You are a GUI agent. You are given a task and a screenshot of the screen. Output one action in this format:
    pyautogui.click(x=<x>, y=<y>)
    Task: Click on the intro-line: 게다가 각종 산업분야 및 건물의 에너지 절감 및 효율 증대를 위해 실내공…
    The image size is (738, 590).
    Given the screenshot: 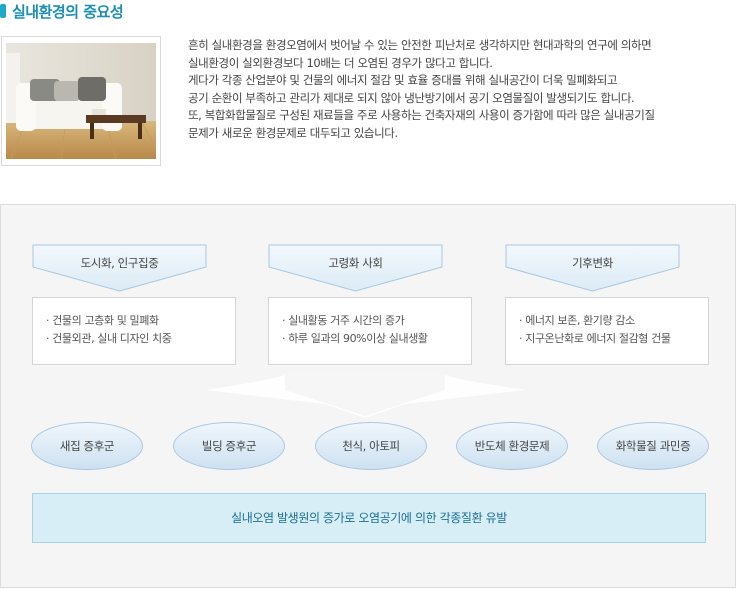 What is the action you would take?
    pyautogui.click(x=403, y=80)
    